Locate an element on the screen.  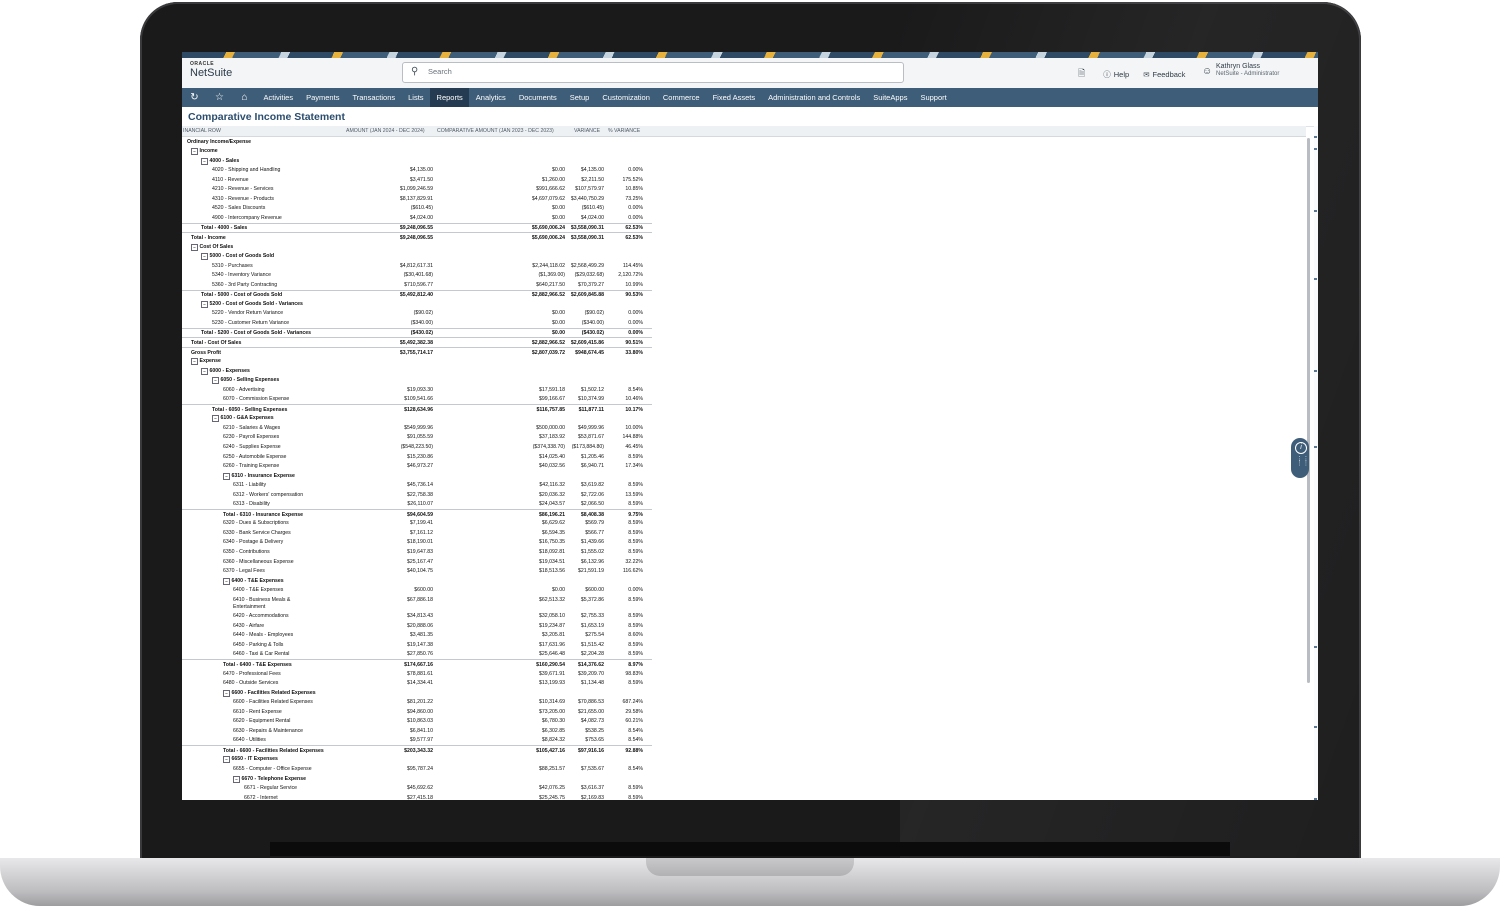
amount-cell: $710,596.77 is located at coordinates (418, 285).